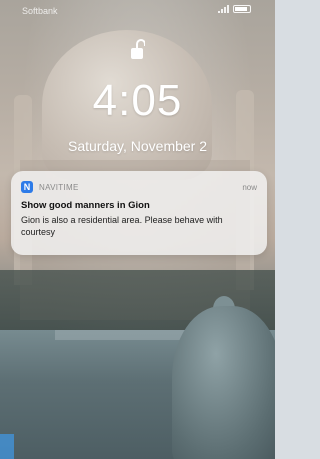 This screenshot has width=320, height=459. I want to click on status-indicators, so click(234, 9).